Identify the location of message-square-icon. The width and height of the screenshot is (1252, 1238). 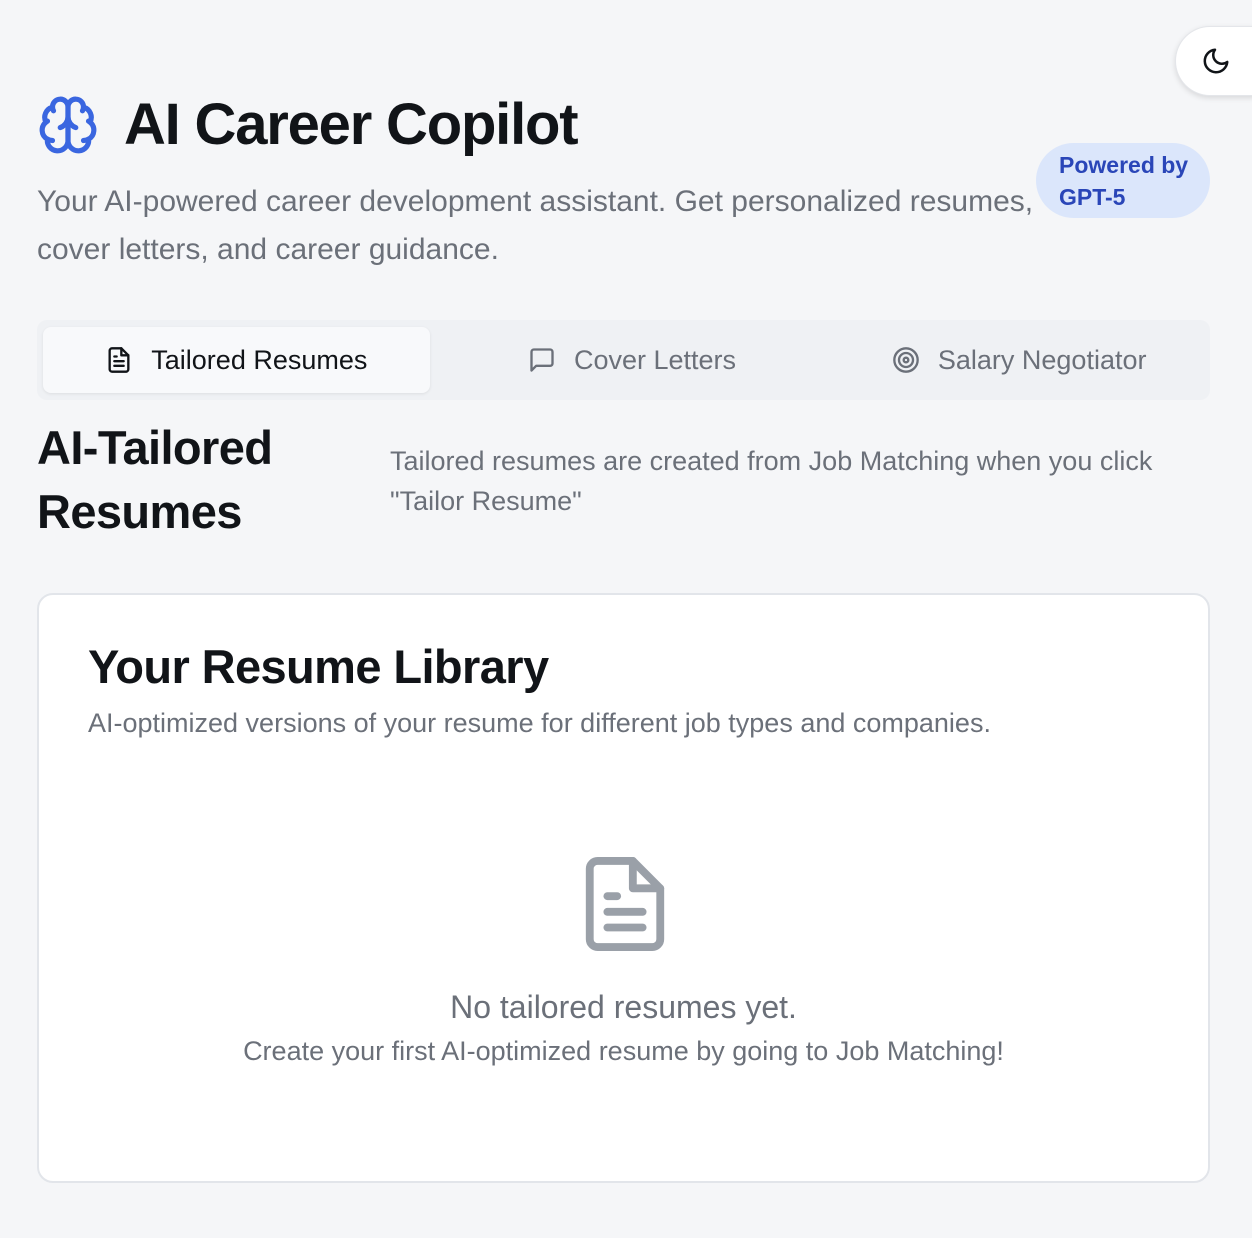
(542, 360).